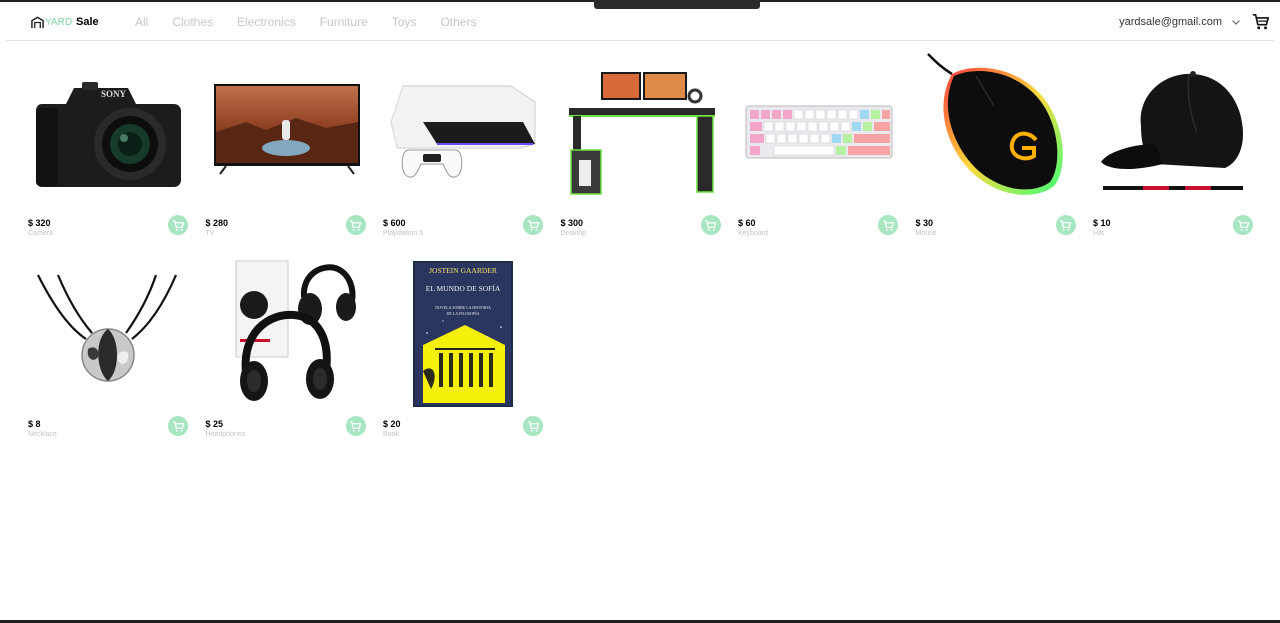 Image resolution: width=1280 pixels, height=623 pixels. What do you see at coordinates (59, 22) in the screenshot?
I see `logo-yard-text: YARD` at bounding box center [59, 22].